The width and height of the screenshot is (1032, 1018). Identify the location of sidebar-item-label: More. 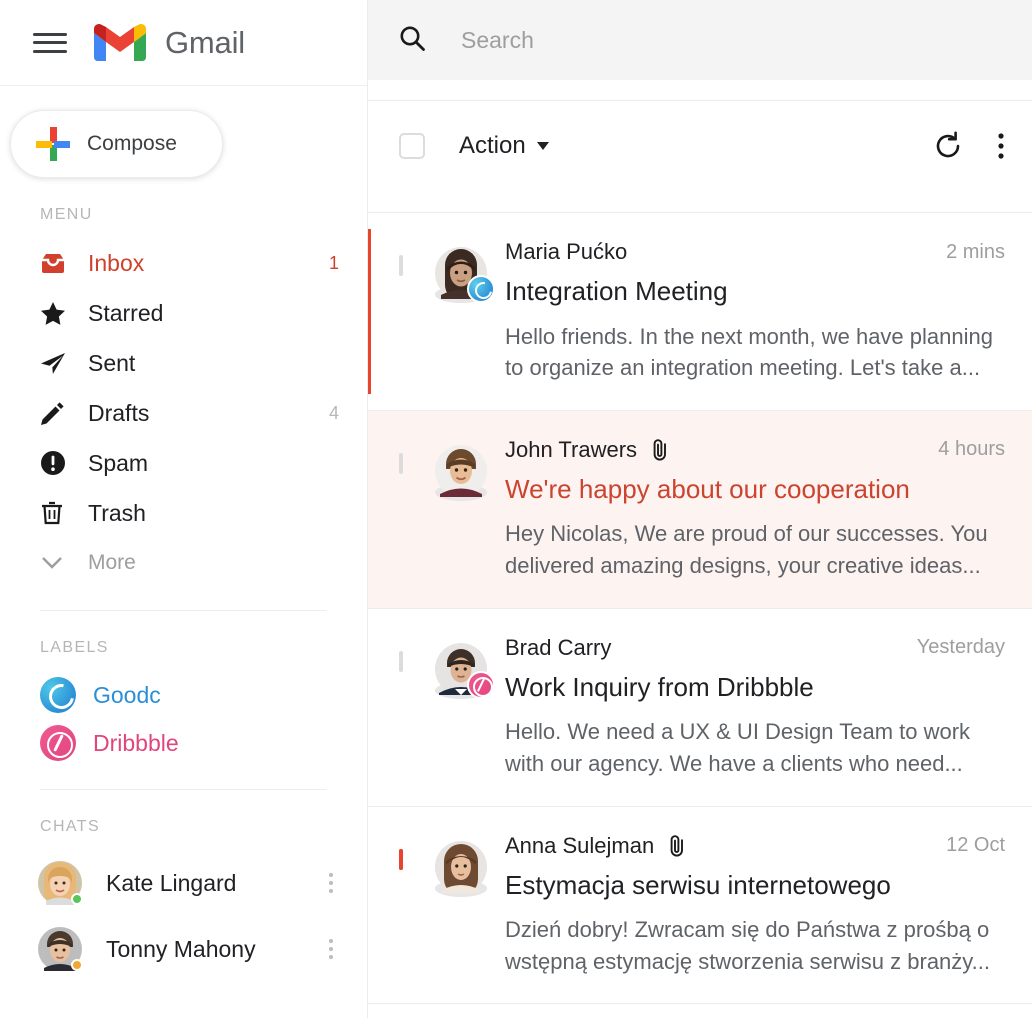
(112, 562).